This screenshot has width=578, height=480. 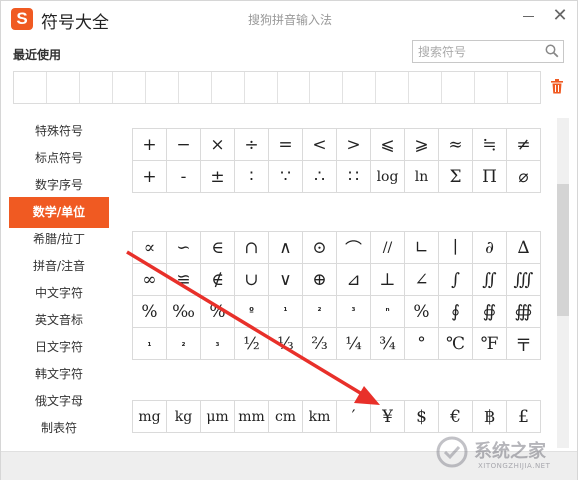 What do you see at coordinates (319, 144) in the screenshot?
I see `symbol-cell: <` at bounding box center [319, 144].